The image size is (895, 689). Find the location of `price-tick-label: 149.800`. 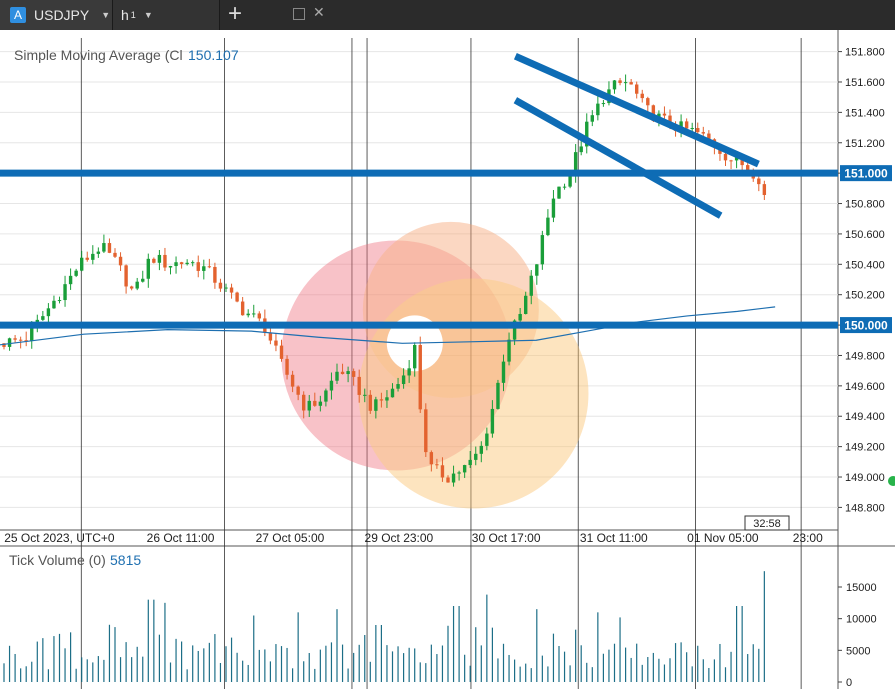

price-tick-label: 149.800 is located at coordinates (865, 356).